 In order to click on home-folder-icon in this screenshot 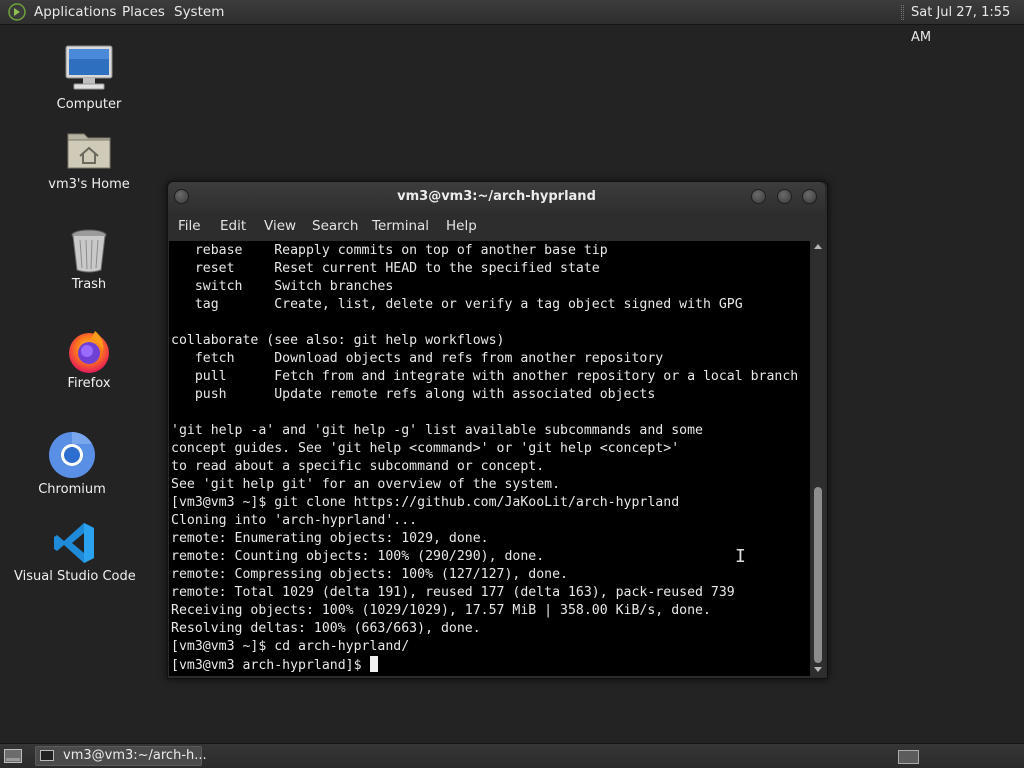, I will do `click(89, 151)`.